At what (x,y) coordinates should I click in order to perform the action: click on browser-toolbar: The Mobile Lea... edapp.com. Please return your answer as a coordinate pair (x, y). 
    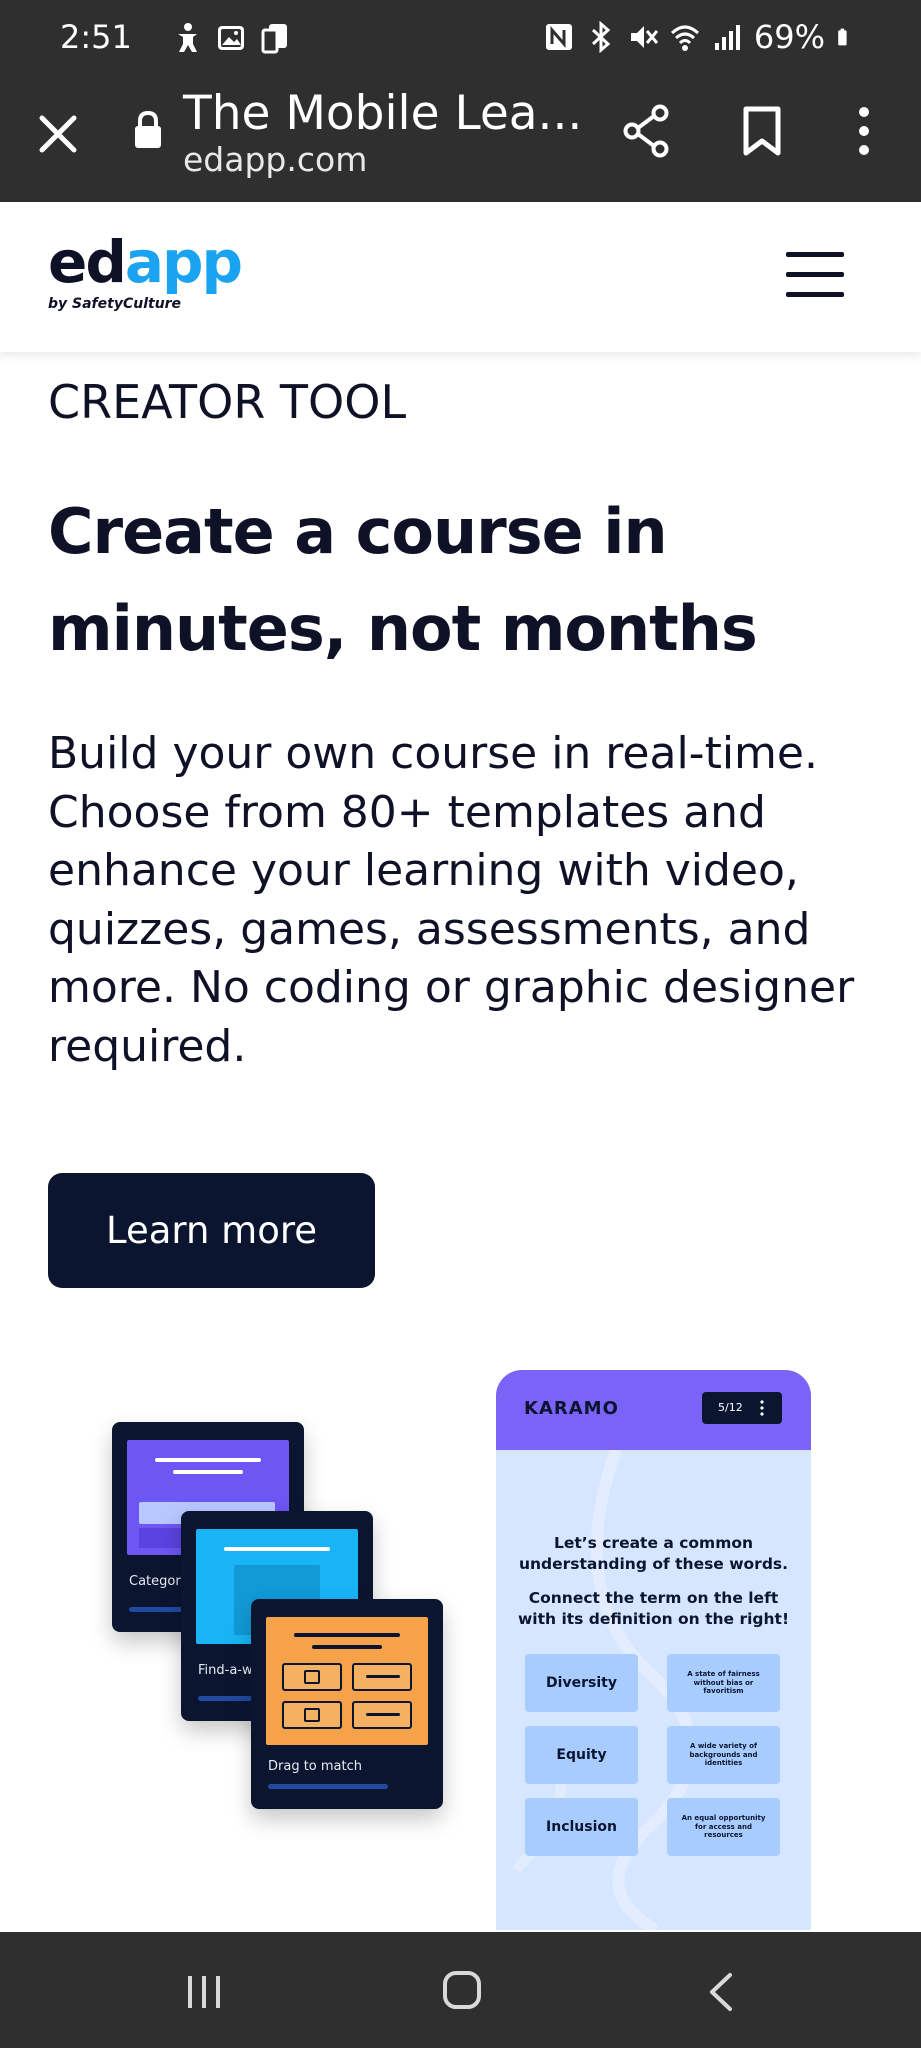
    Looking at the image, I should click on (460, 141).